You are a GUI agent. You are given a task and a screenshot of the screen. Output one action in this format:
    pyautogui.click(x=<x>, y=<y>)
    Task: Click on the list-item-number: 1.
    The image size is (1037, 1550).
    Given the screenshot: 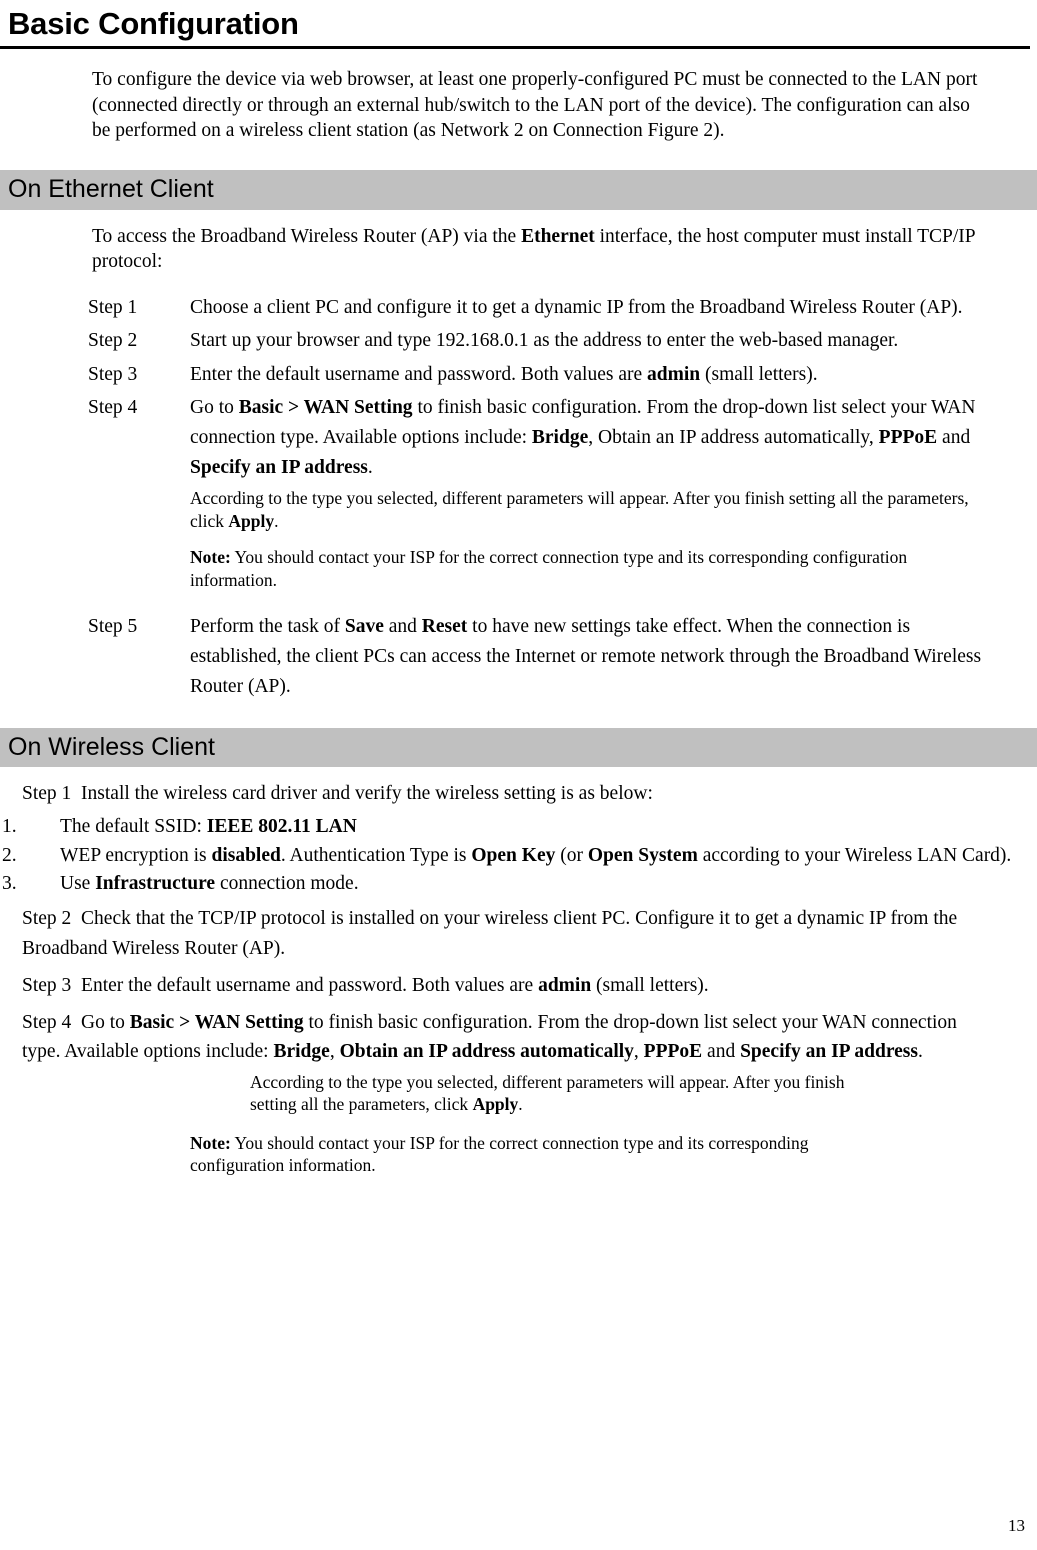 What is the action you would take?
    pyautogui.click(x=9, y=827)
    